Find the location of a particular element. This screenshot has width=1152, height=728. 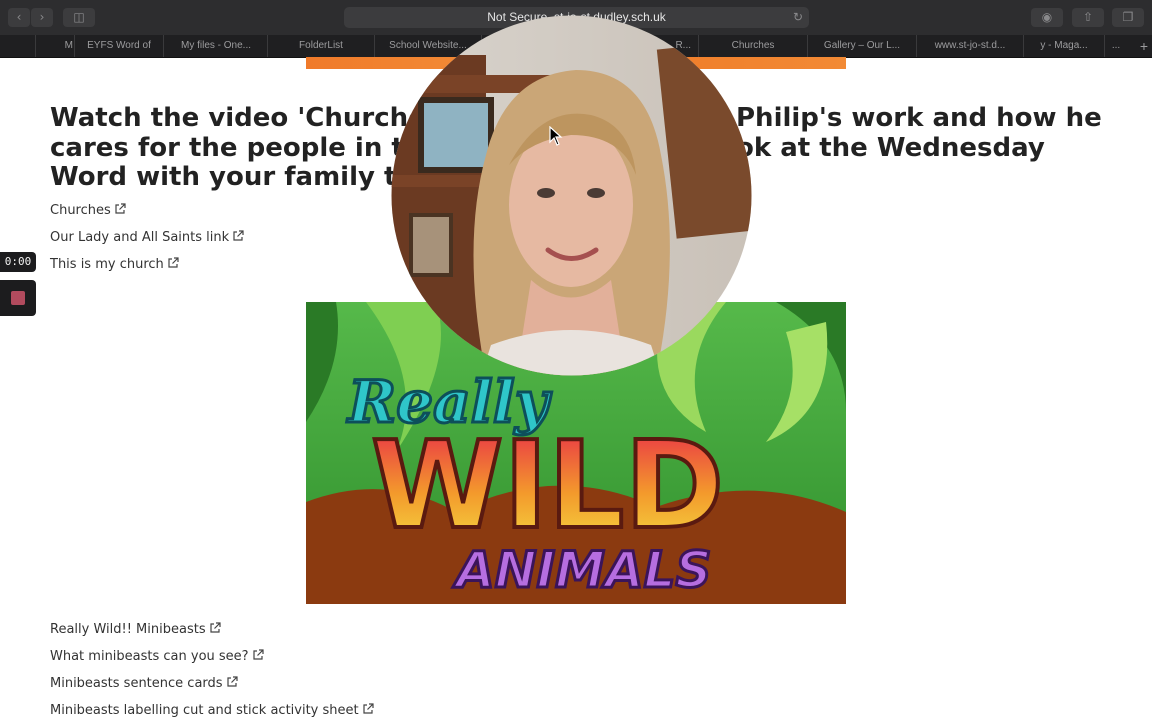

tab-item: EYFS Word of is located at coordinates (118, 46).